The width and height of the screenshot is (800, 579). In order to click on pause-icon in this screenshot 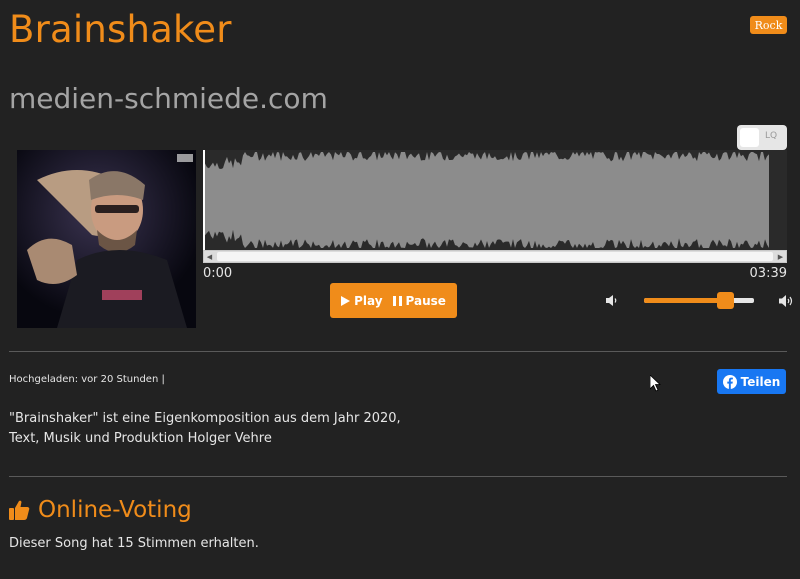, I will do `click(397, 300)`.